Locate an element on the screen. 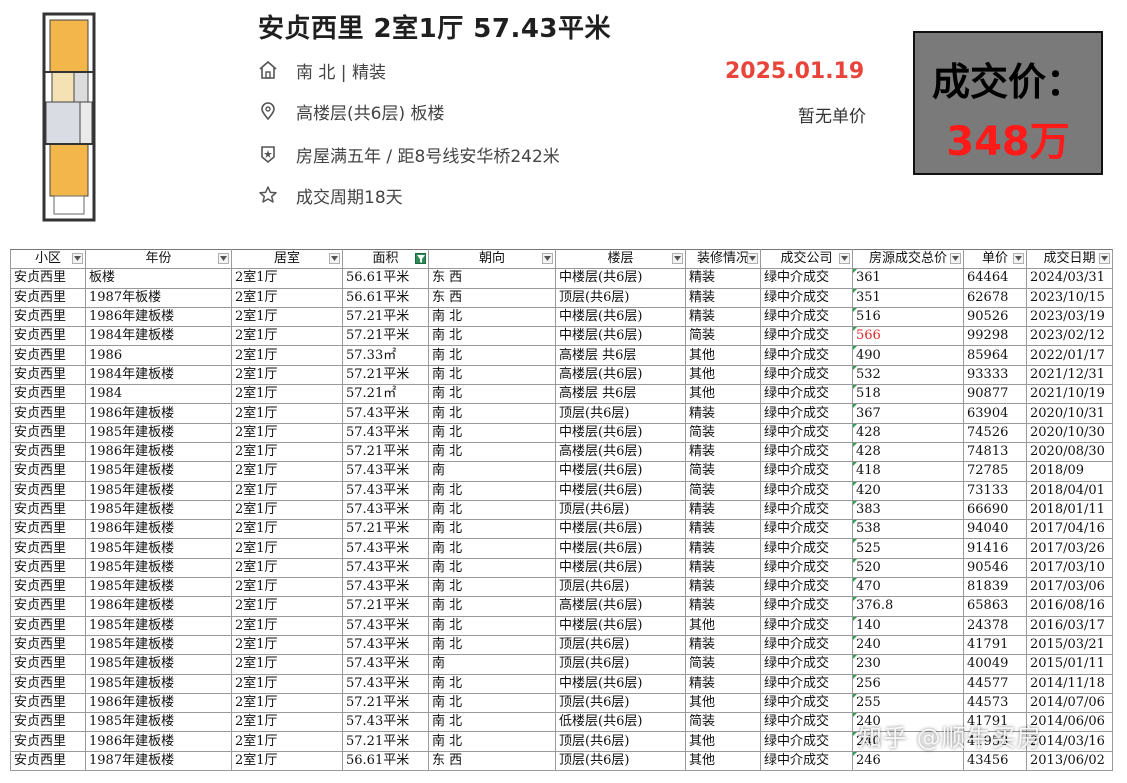 The height and width of the screenshot is (783, 1127). cell-unit-price: 74526 is located at coordinates (995, 432).